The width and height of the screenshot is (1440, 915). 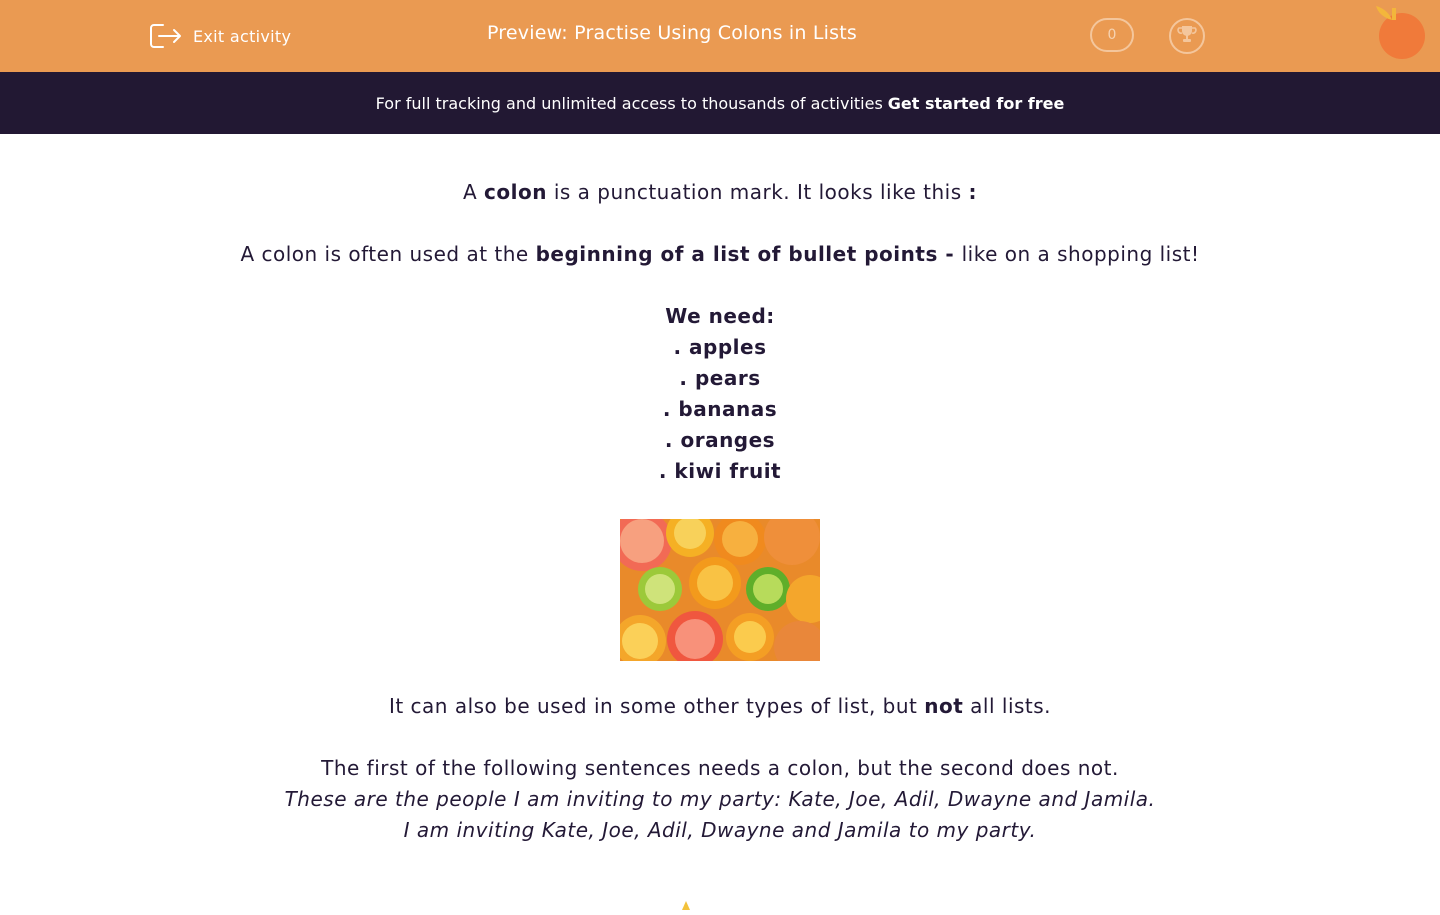 What do you see at coordinates (720, 409) in the screenshot?
I see `list-item: . bananas` at bounding box center [720, 409].